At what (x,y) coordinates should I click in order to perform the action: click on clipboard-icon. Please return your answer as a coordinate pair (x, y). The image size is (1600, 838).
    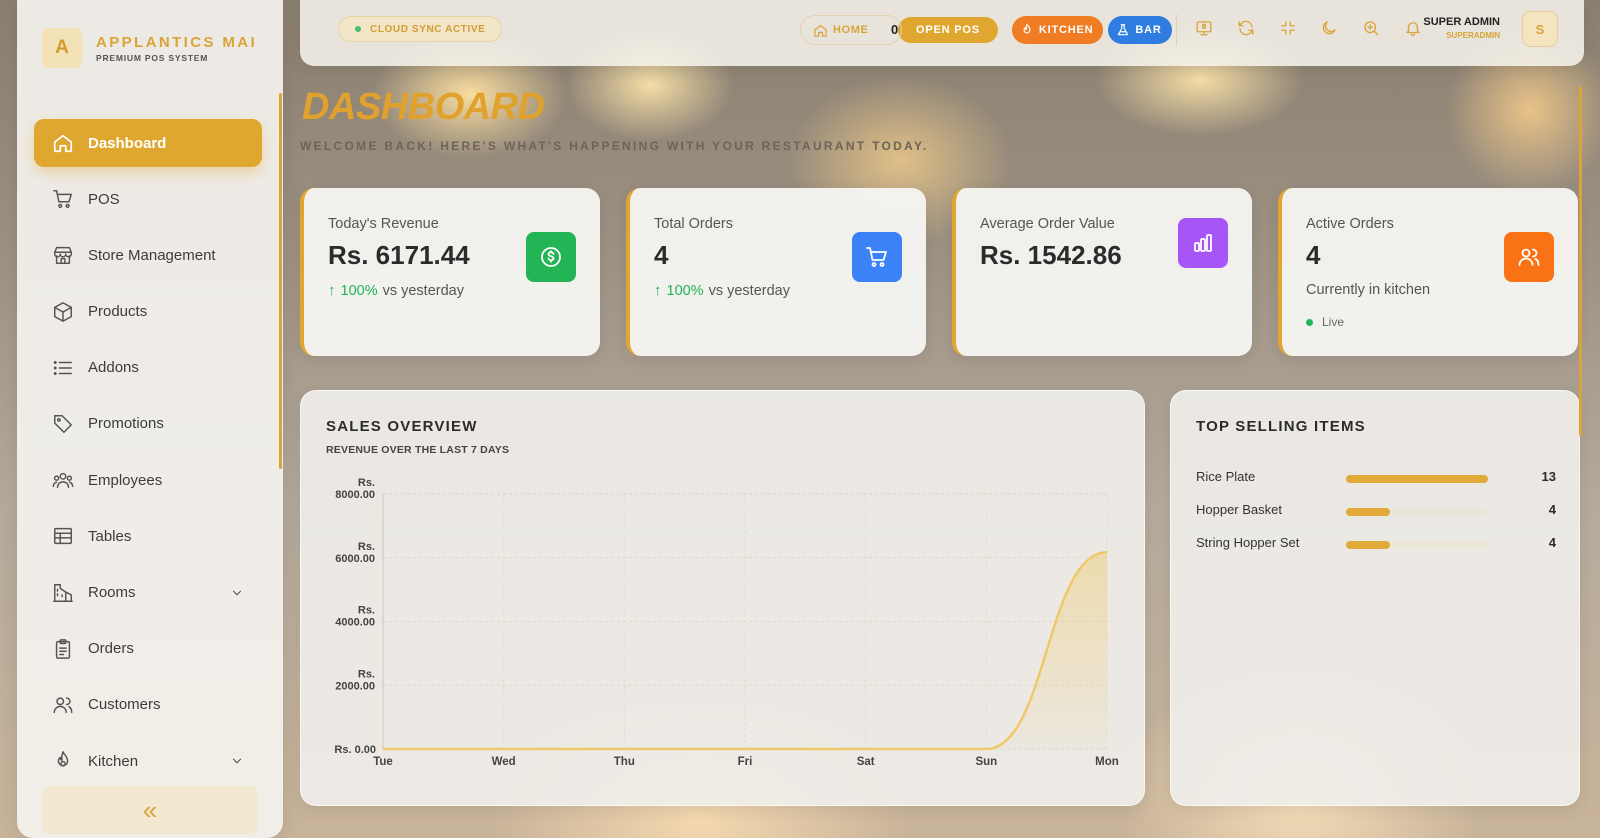
    Looking at the image, I should click on (63, 649).